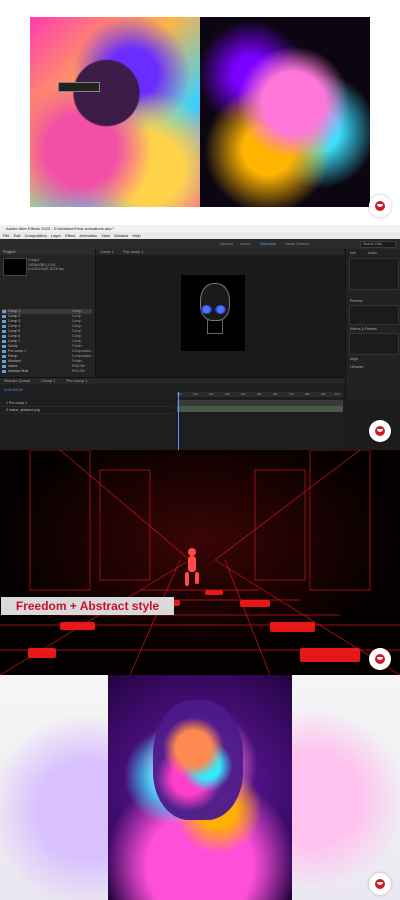 The width and height of the screenshot is (400, 900). What do you see at coordinates (17, 235) in the screenshot?
I see `menu-edit: Edit` at bounding box center [17, 235].